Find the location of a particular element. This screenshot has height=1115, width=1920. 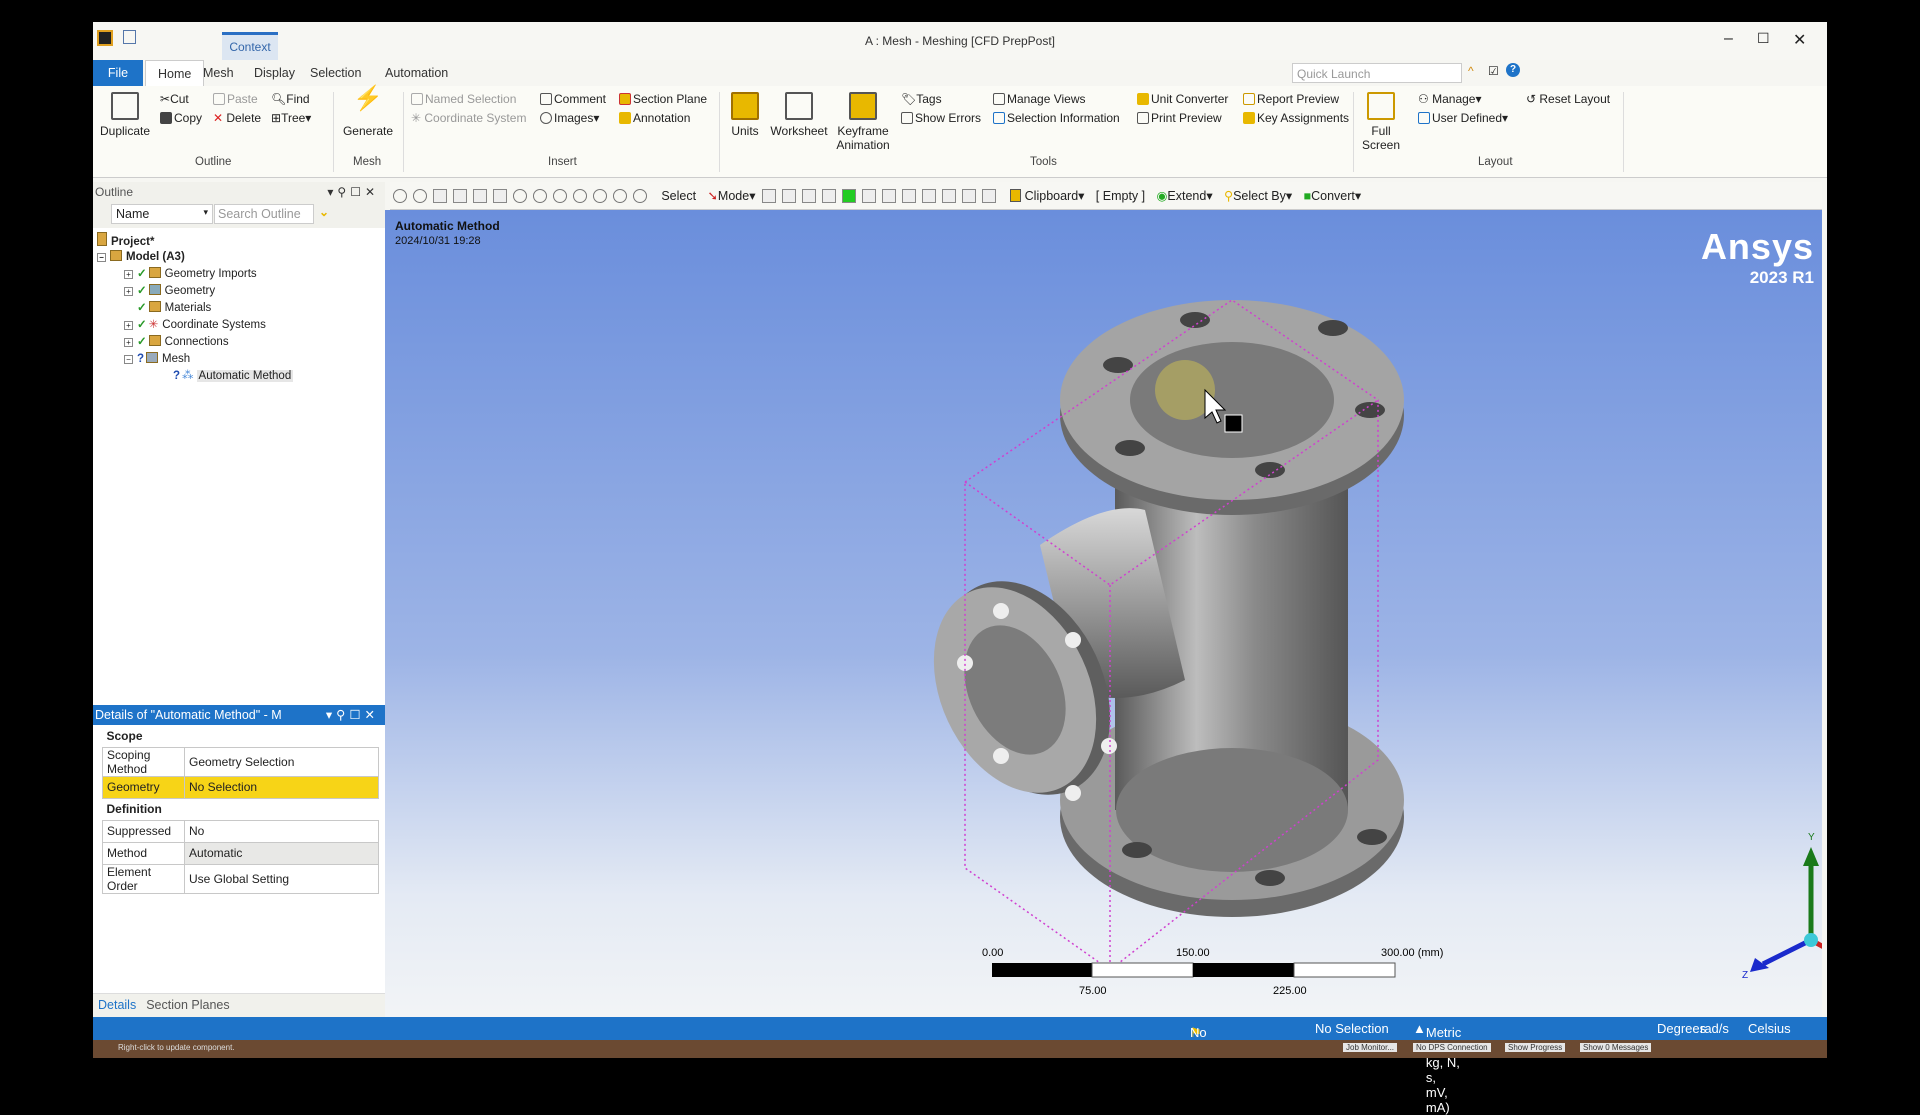

category-scope: Scope is located at coordinates (240, 736).